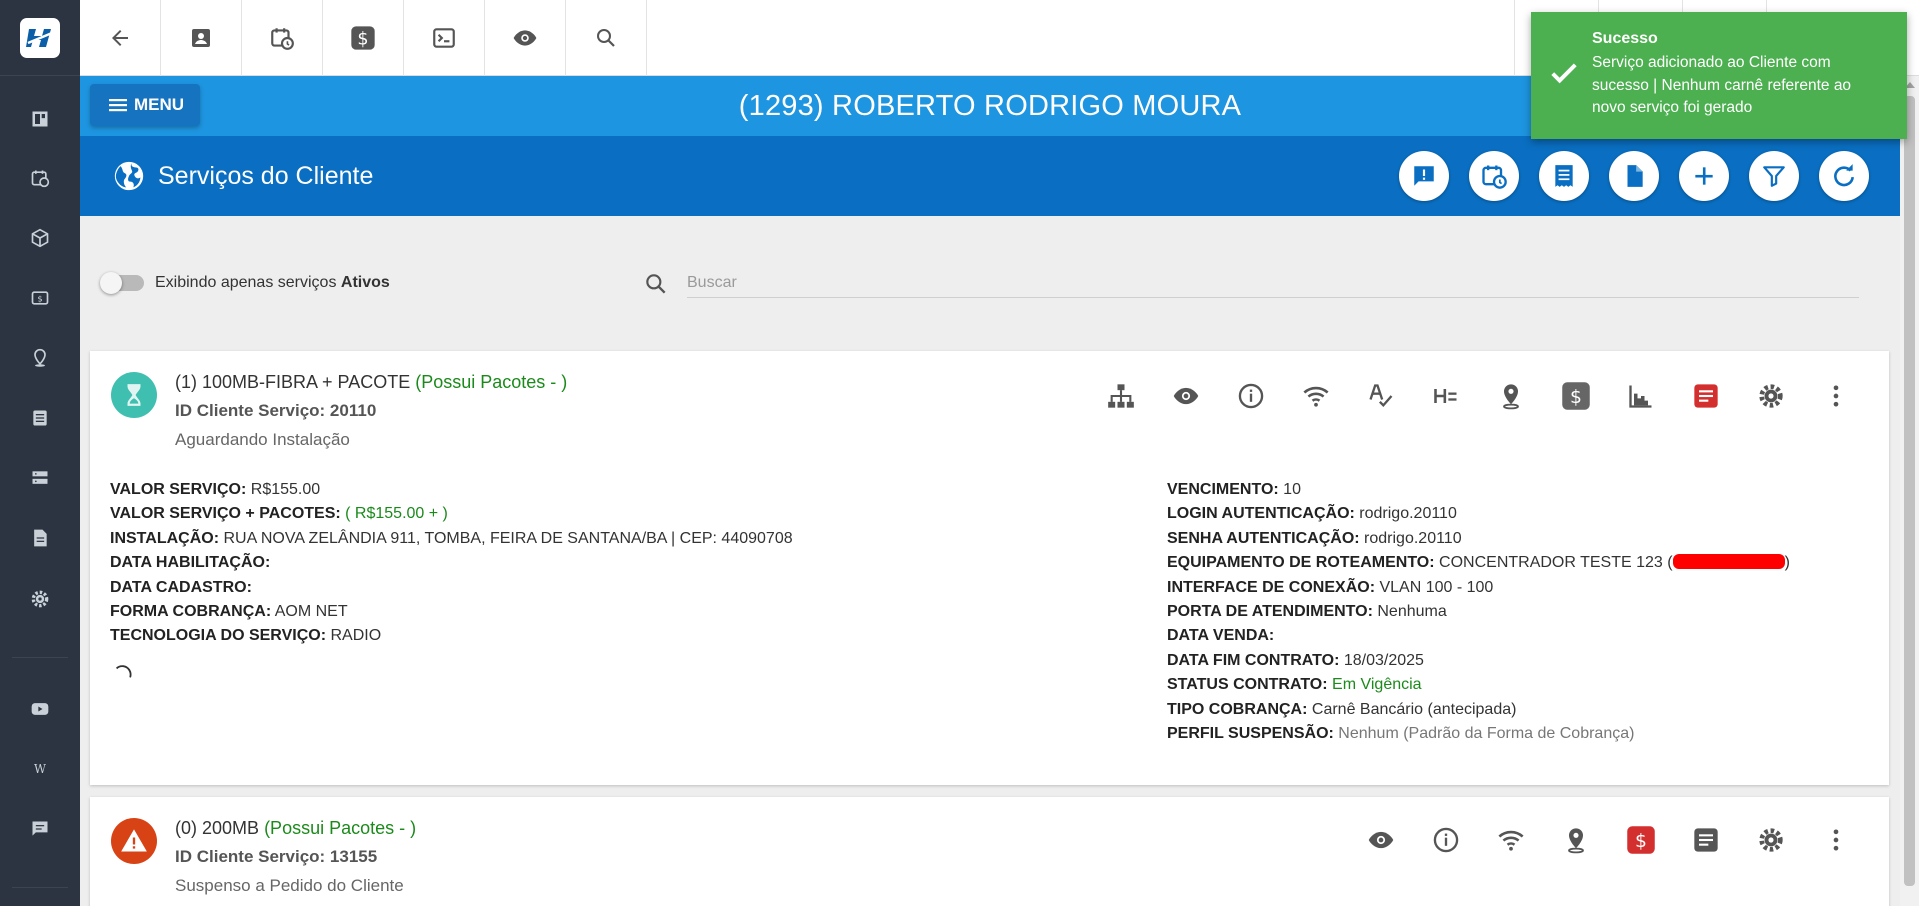 This screenshot has height=906, width=1919. I want to click on view-button, so click(525, 38).